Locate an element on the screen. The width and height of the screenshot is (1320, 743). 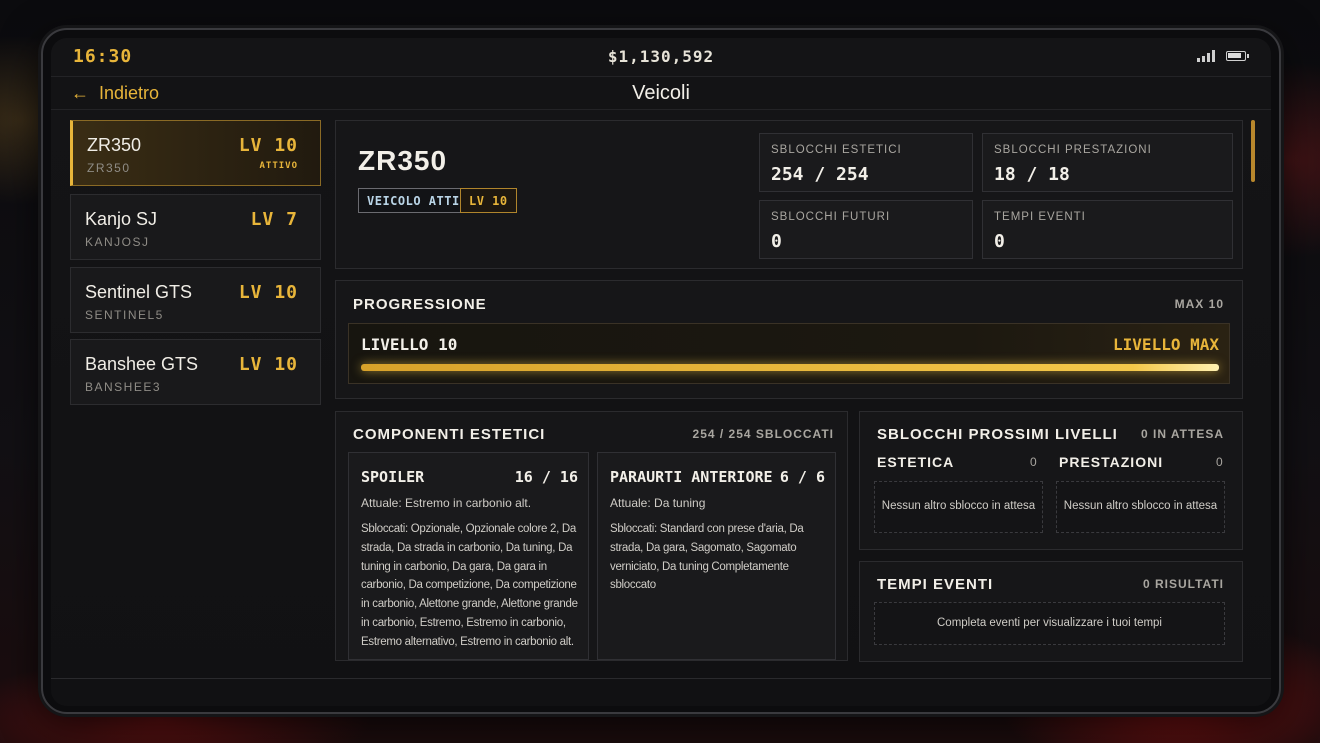
vehicle-code: ZR350 is located at coordinates (109, 168).